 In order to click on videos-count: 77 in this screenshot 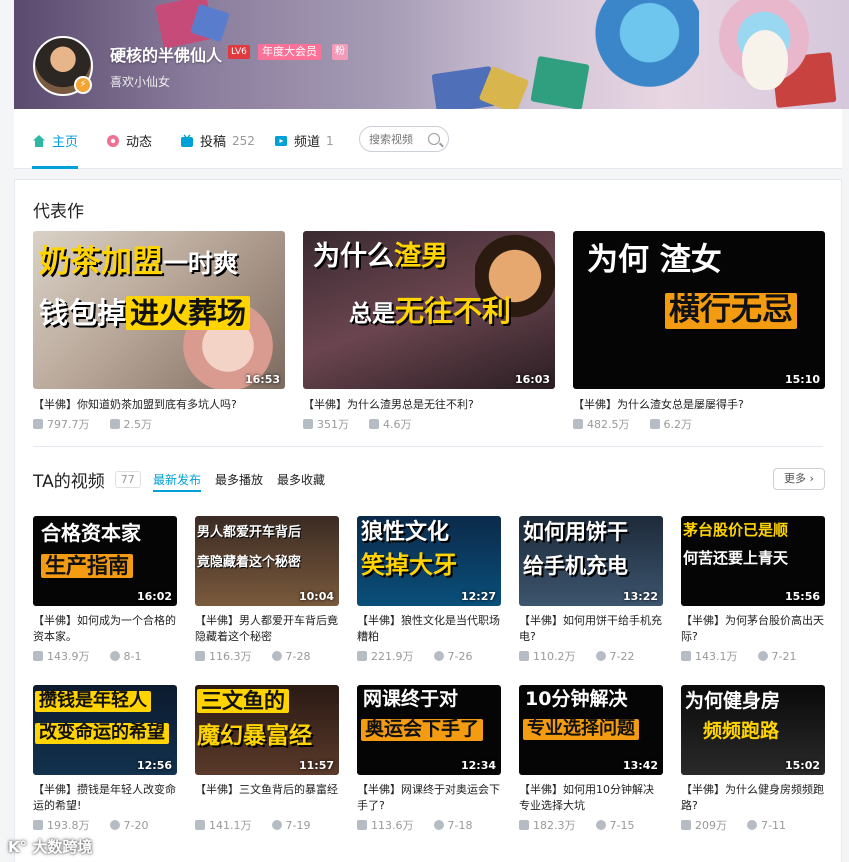, I will do `click(127, 479)`.